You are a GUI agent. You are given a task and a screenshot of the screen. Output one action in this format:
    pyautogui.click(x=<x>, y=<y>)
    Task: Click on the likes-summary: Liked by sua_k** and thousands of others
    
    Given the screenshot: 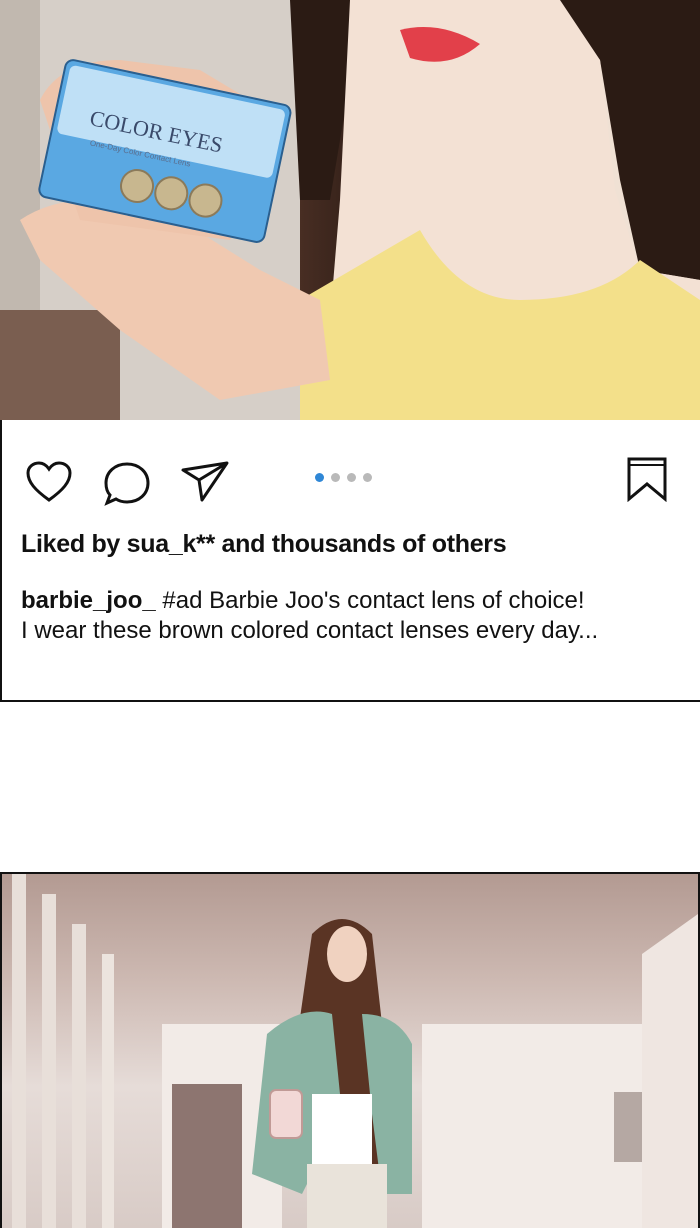 What is the action you would take?
    pyautogui.click(x=264, y=544)
    